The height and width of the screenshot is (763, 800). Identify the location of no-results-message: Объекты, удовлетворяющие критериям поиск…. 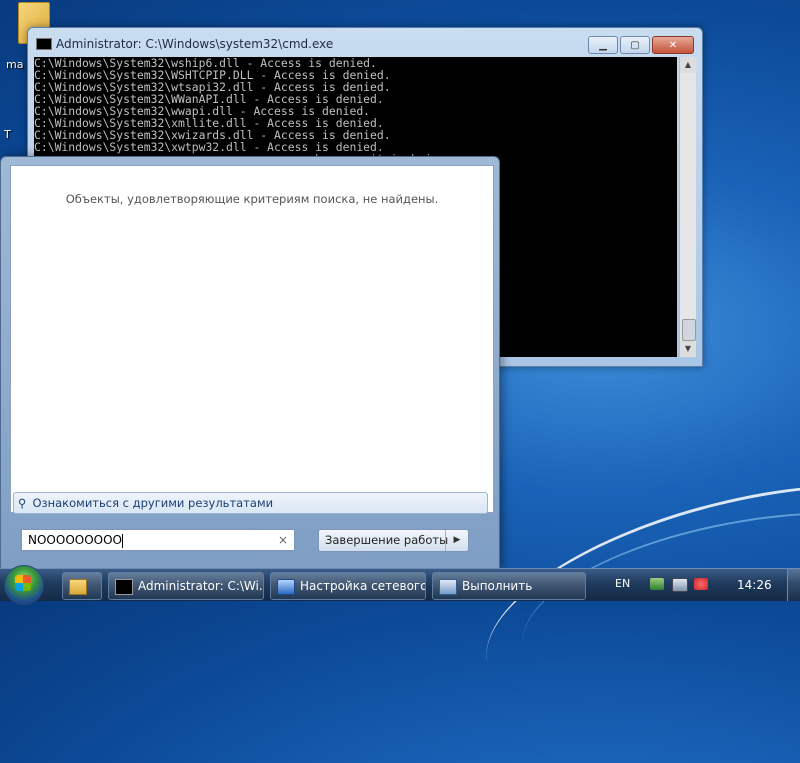
(252, 199).